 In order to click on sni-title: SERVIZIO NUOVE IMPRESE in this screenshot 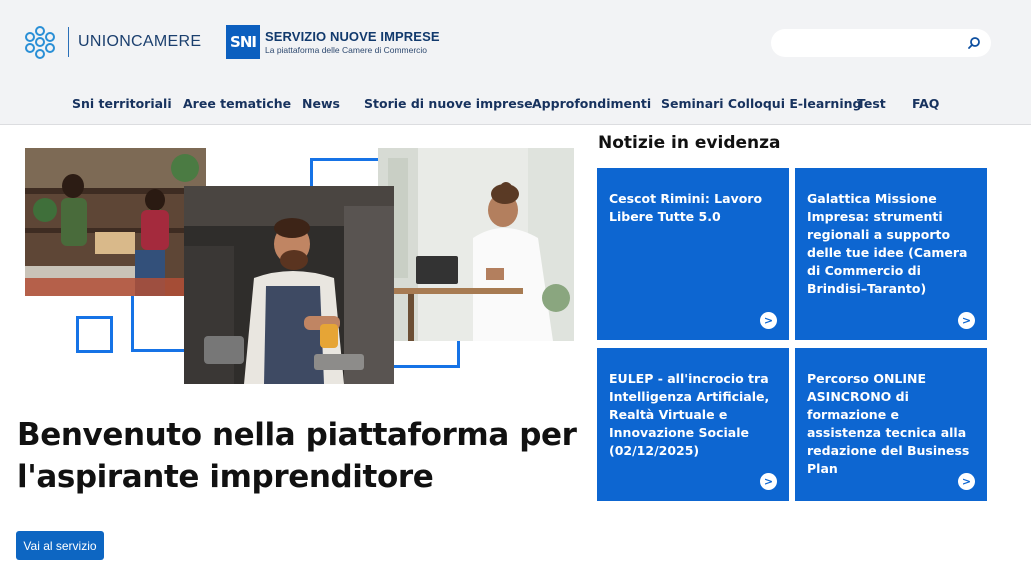, I will do `click(352, 36)`.